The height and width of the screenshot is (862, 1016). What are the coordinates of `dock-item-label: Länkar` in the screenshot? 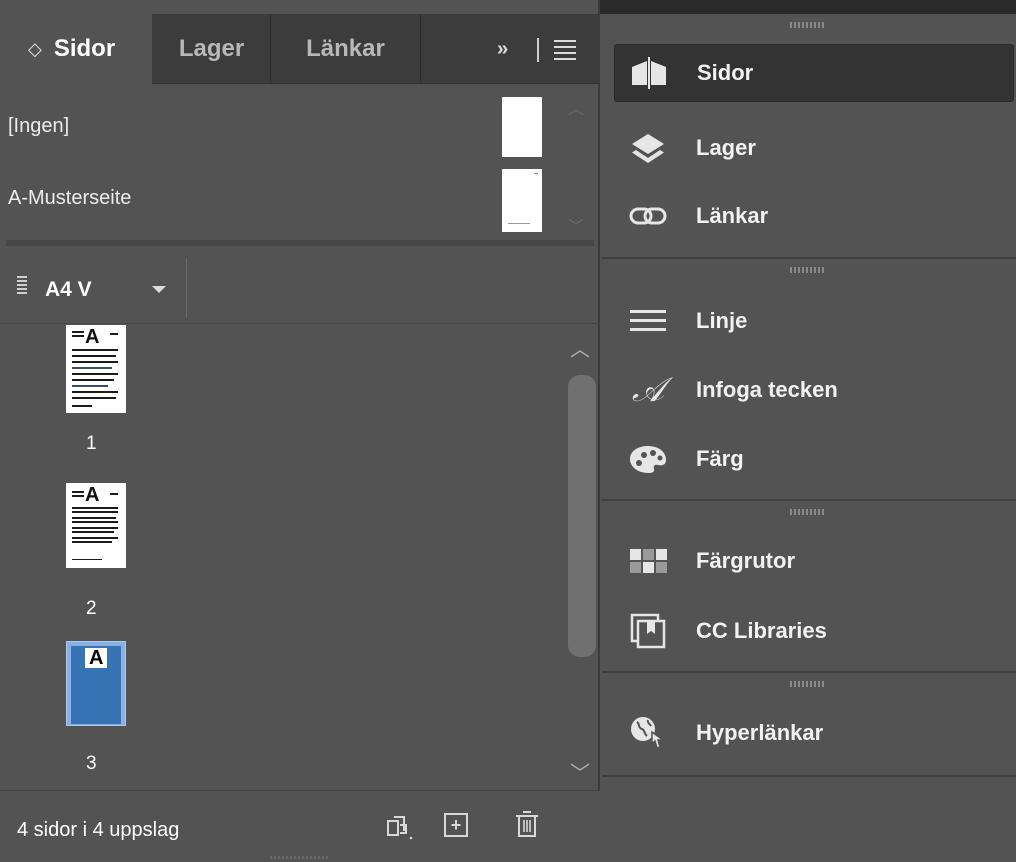 It's located at (732, 215).